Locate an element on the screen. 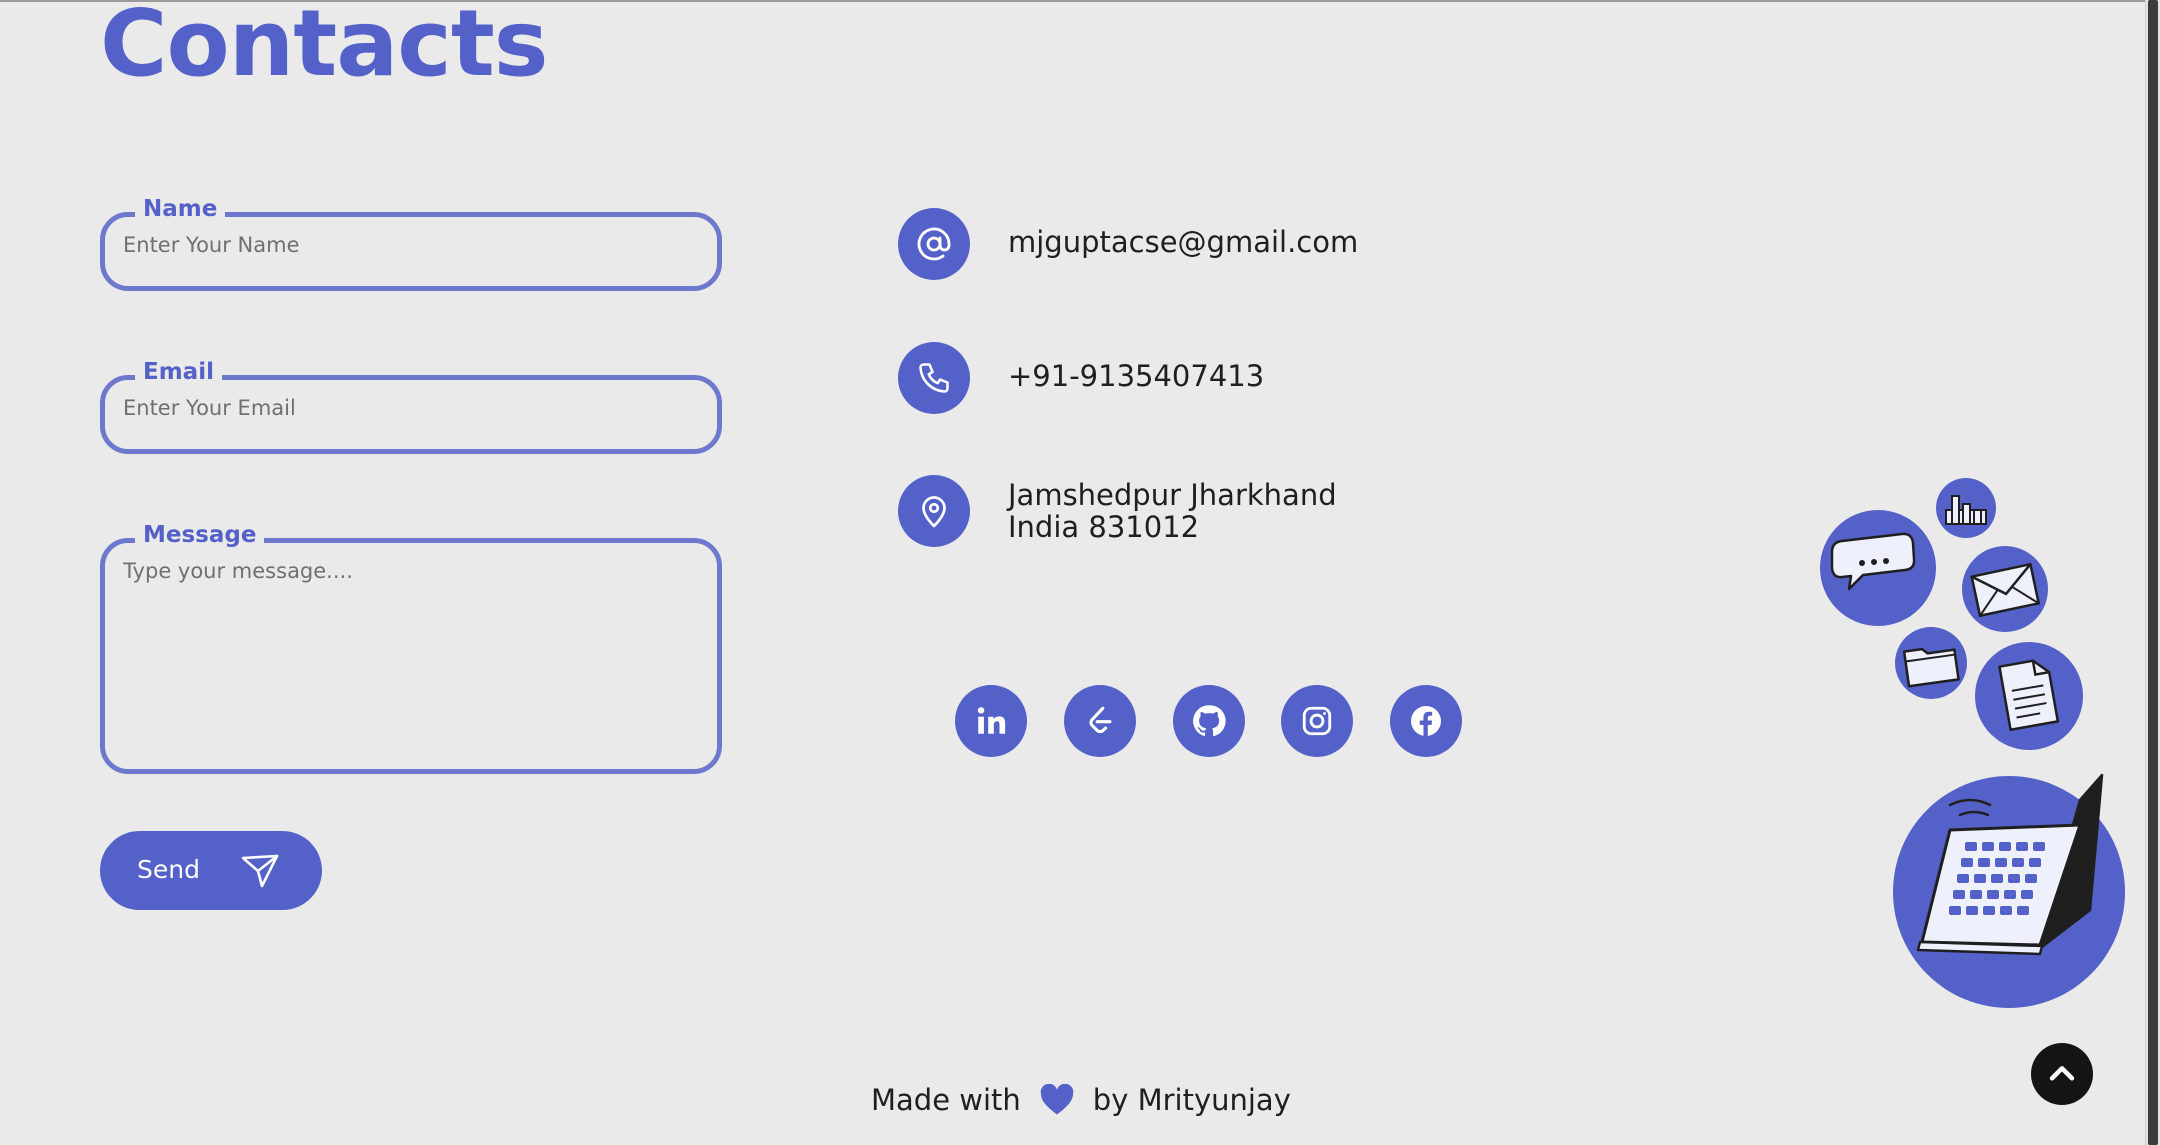 The width and height of the screenshot is (2160, 1145). facebook-link is located at coordinates (1426, 721).